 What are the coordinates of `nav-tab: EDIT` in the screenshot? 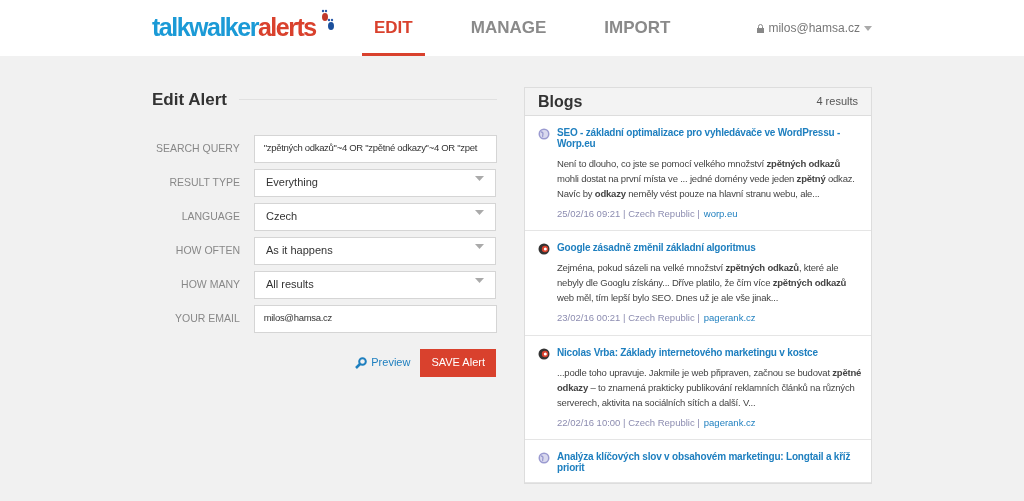 It's located at (393, 28).